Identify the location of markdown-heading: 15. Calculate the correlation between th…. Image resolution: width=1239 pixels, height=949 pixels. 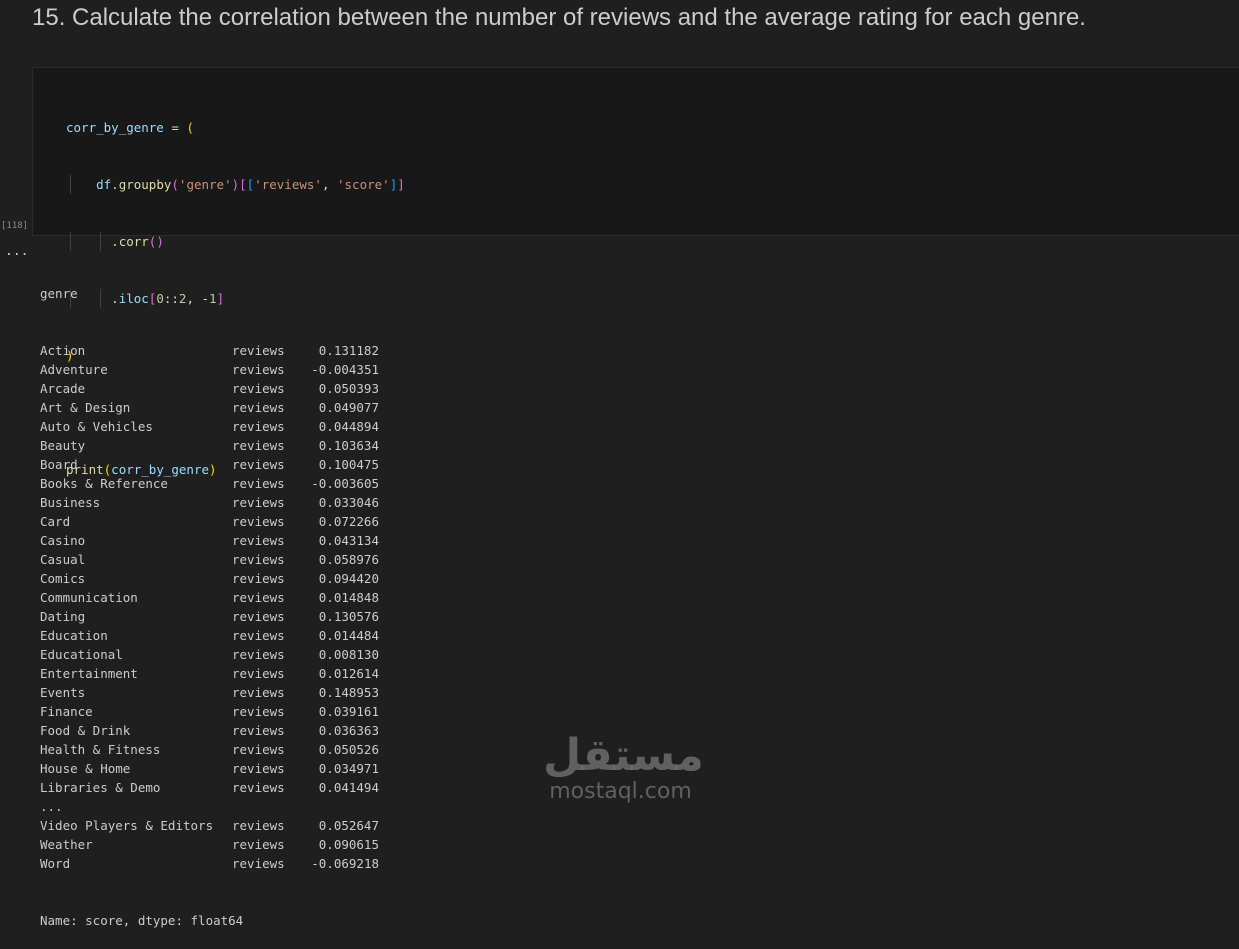
(559, 17).